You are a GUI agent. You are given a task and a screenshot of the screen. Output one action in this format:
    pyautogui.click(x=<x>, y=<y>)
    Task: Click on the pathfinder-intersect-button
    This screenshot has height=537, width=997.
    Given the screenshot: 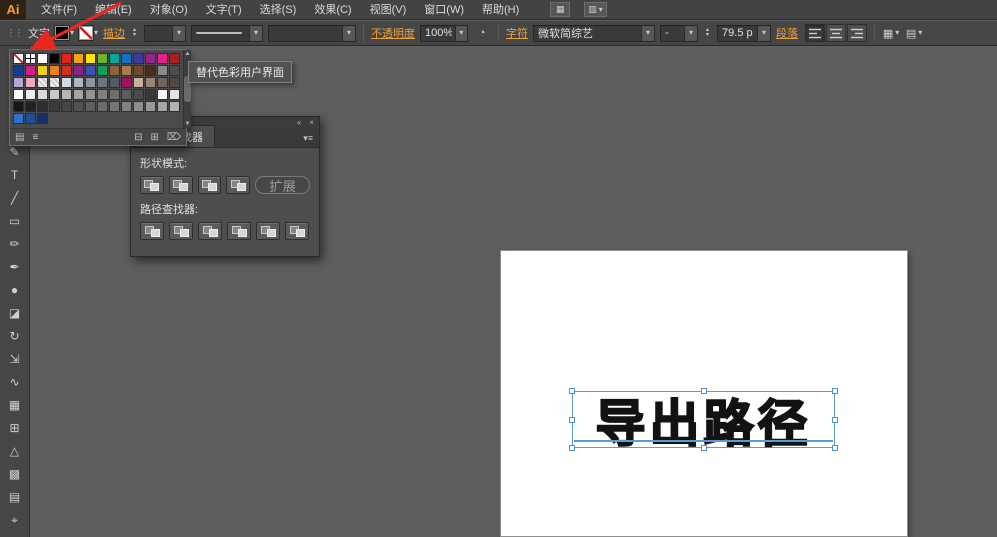 What is the action you would take?
    pyautogui.click(x=209, y=185)
    